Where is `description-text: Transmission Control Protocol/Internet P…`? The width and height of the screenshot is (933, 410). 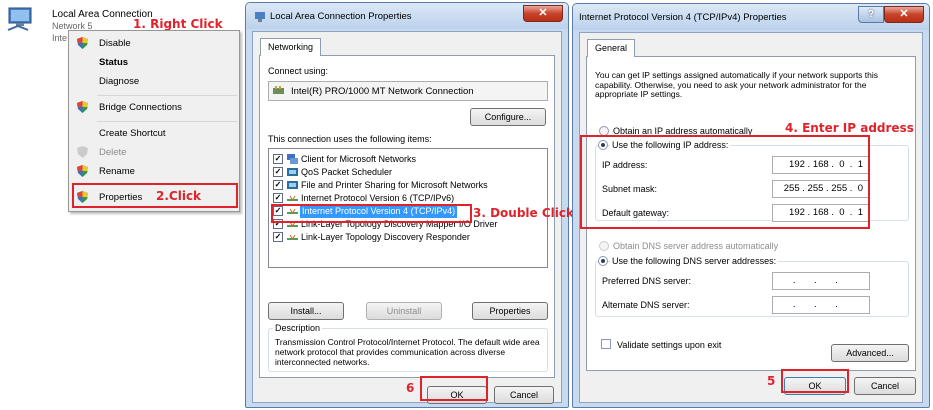 description-text: Transmission Control Protocol/Internet P… is located at coordinates (407, 352).